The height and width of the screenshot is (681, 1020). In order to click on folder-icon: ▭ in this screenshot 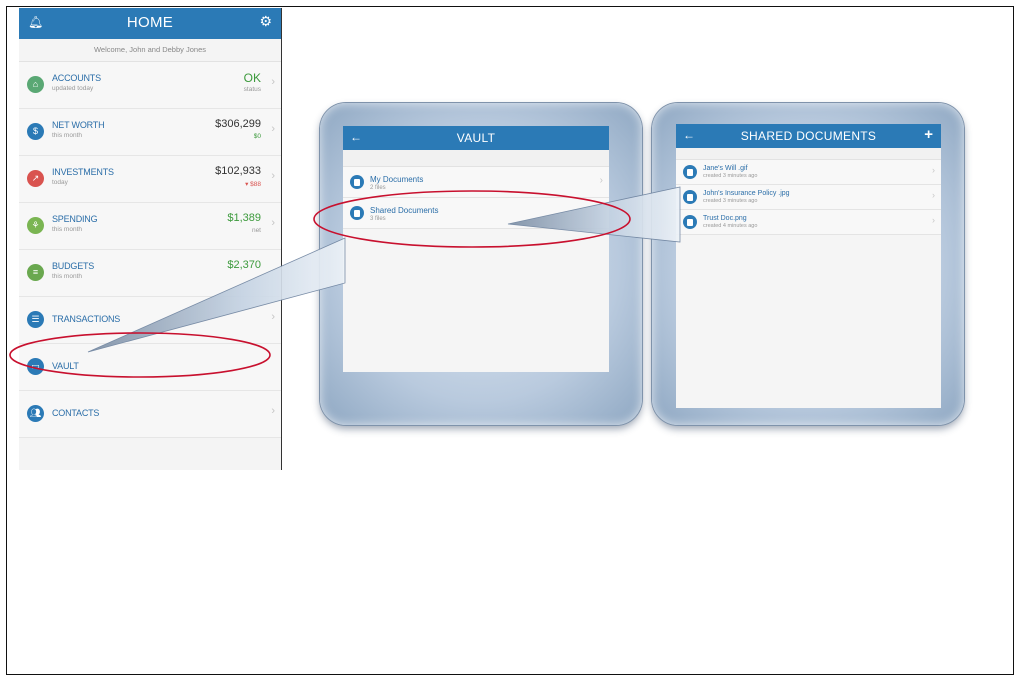, I will do `click(35, 366)`.